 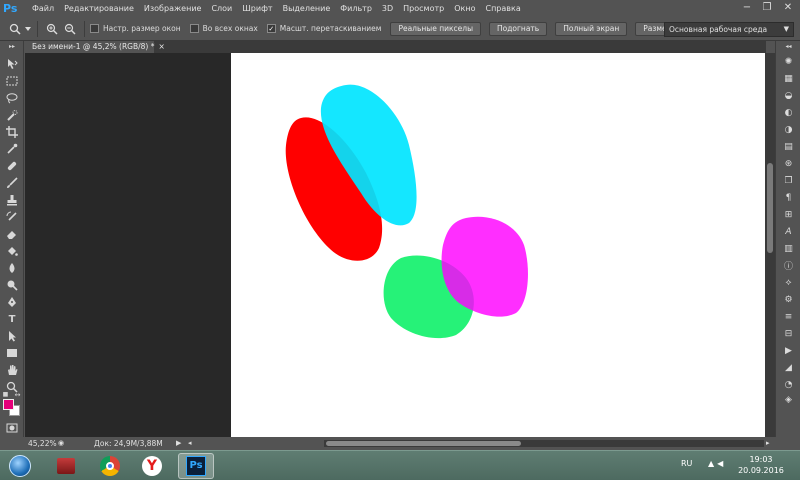 What do you see at coordinates (788, 248) in the screenshot?
I see `layer-comps-panel-icon: ▥` at bounding box center [788, 248].